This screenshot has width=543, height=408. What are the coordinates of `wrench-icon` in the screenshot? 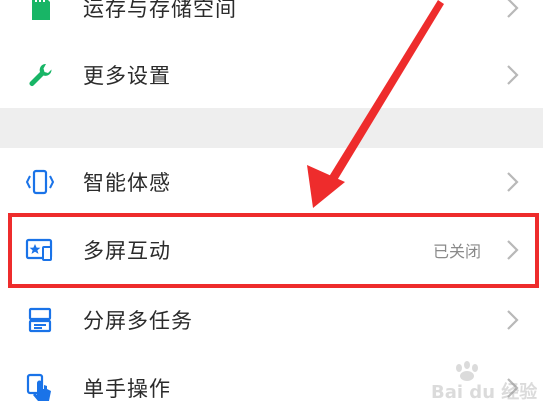 It's located at (40, 75).